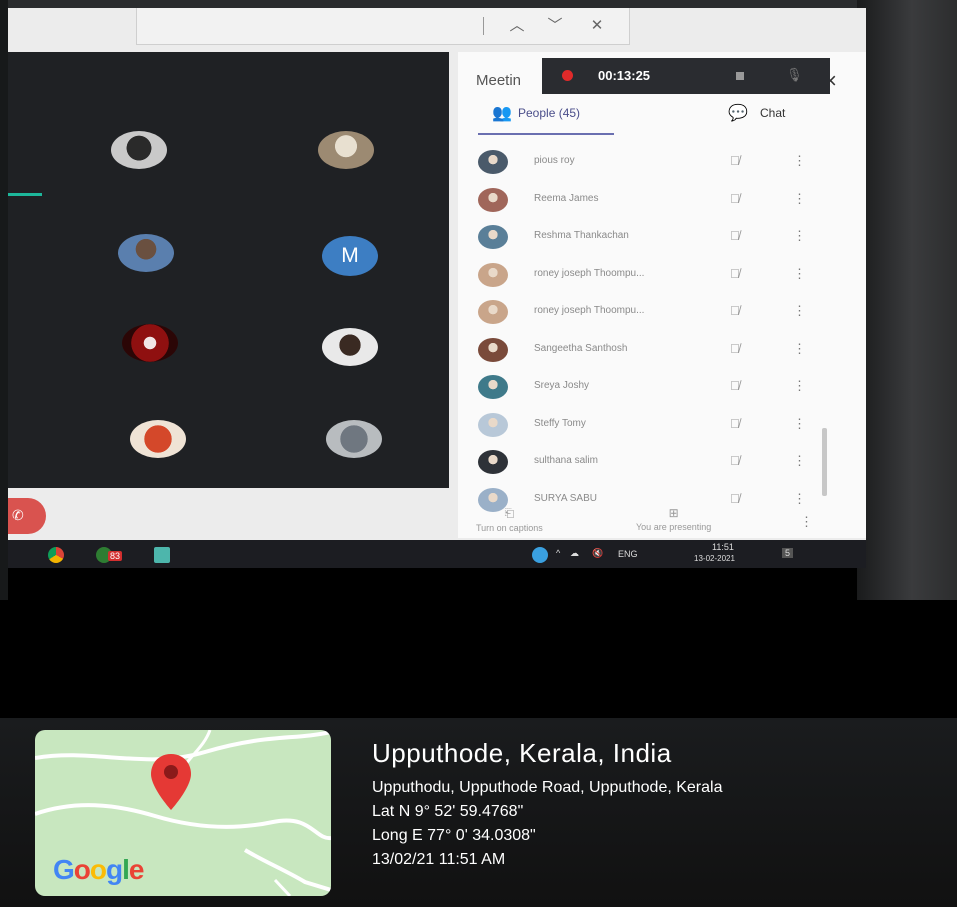 This screenshot has height=907, width=957. What do you see at coordinates (183, 813) in the screenshot?
I see `map-thumbnail: Google` at bounding box center [183, 813].